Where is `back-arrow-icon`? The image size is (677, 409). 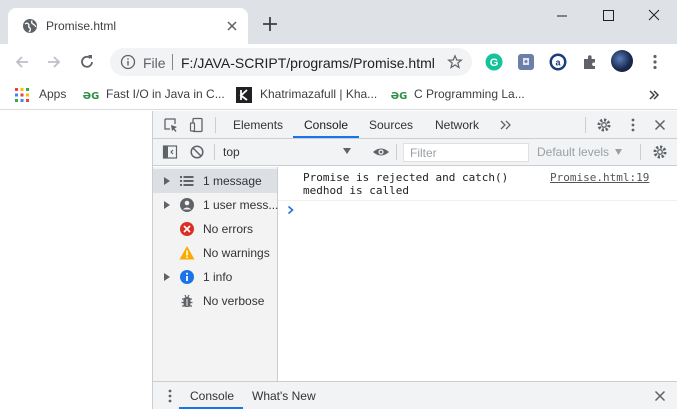 back-arrow-icon is located at coordinates (22, 62).